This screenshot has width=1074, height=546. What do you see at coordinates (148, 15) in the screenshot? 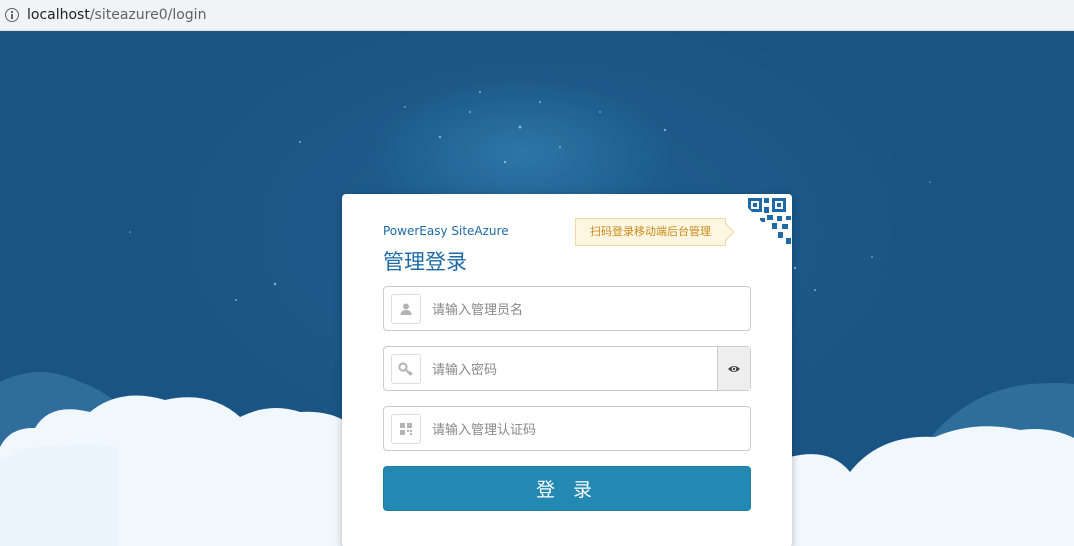
I see `url-path: /siteazure0/login` at bounding box center [148, 15].